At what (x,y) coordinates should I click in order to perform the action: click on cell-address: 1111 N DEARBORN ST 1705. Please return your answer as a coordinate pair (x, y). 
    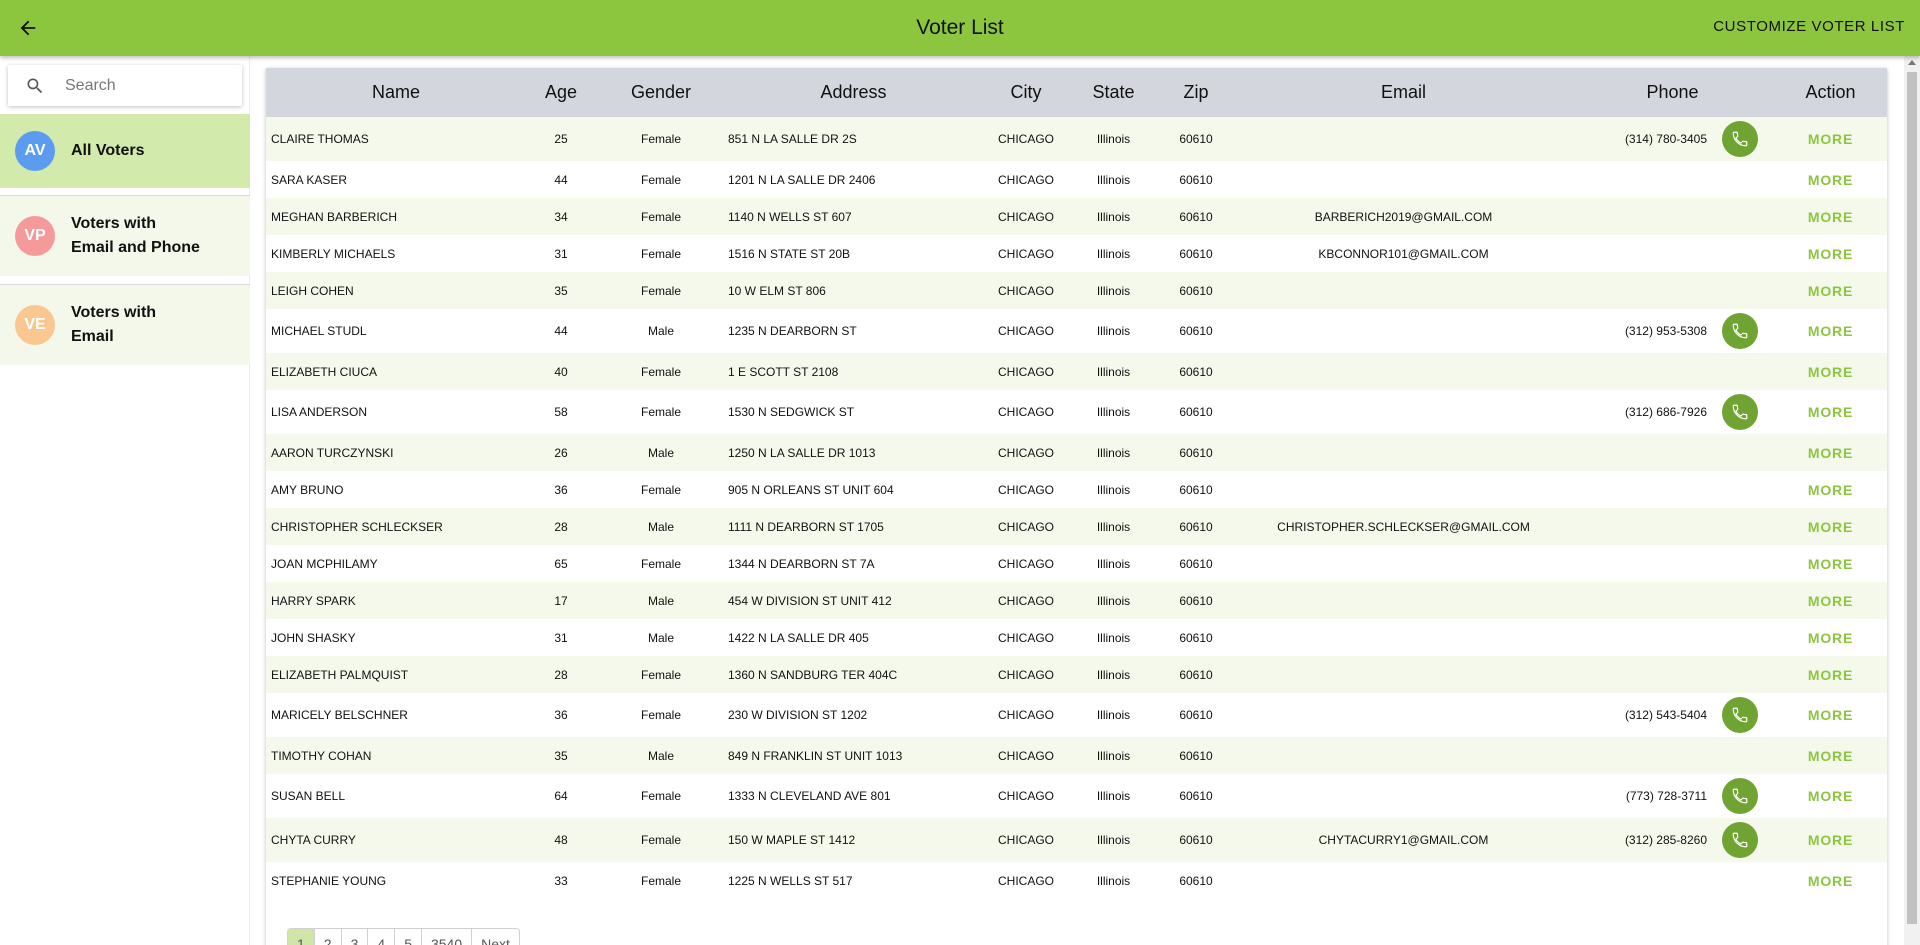
    Looking at the image, I should click on (806, 526).